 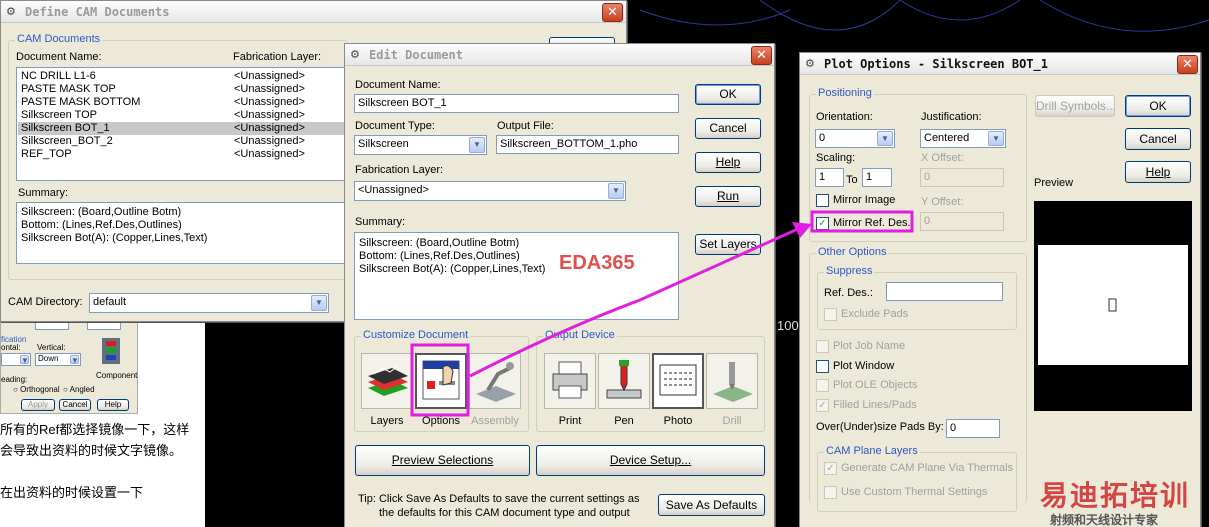 What do you see at coordinates (46, 154) in the screenshot?
I see `doc-name-cell: REF_TOP` at bounding box center [46, 154].